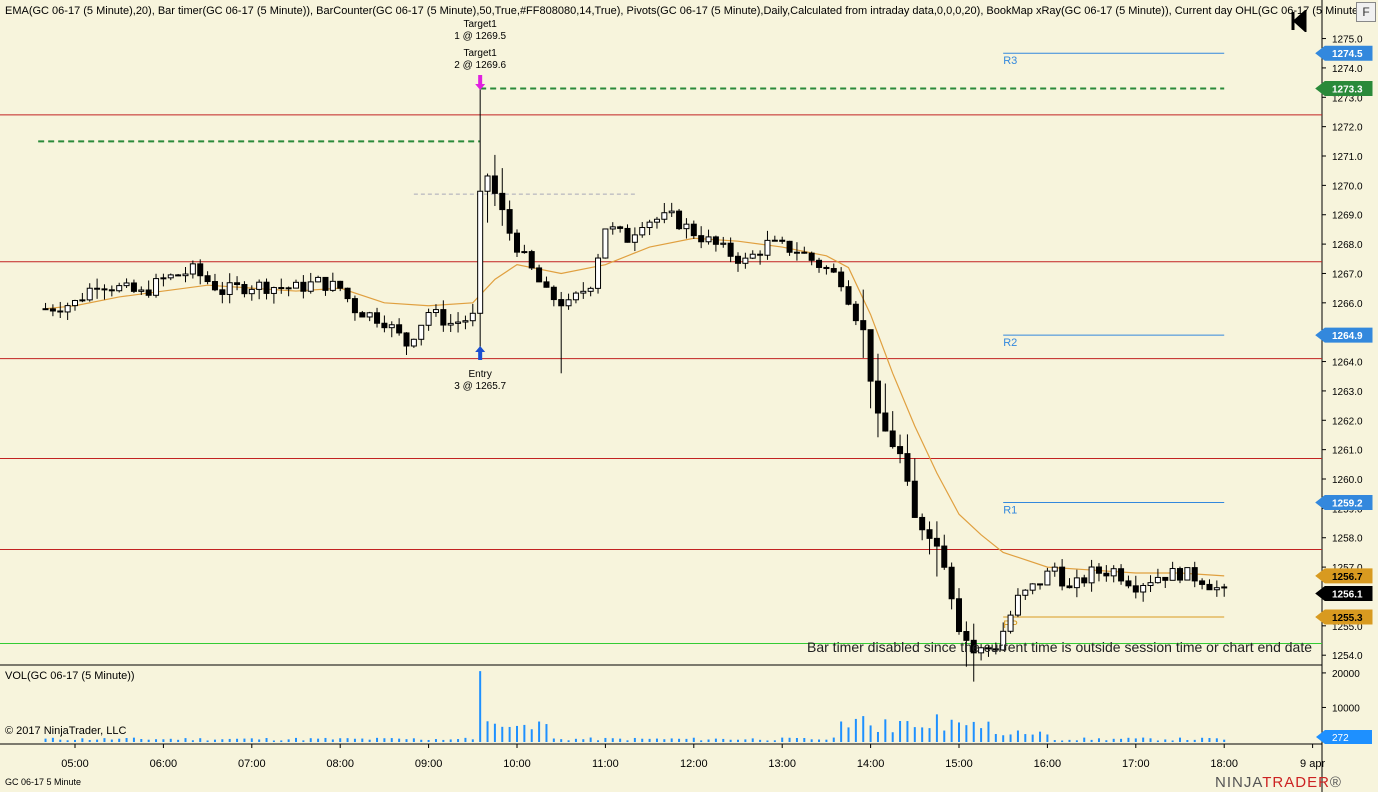 The width and height of the screenshot is (1378, 792). What do you see at coordinates (1366, 12) in the screenshot?
I see `format-button: F` at bounding box center [1366, 12].